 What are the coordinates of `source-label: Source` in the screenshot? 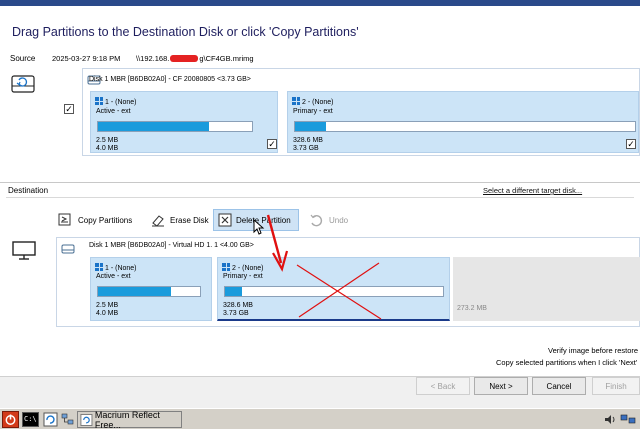 It's located at (23, 58).